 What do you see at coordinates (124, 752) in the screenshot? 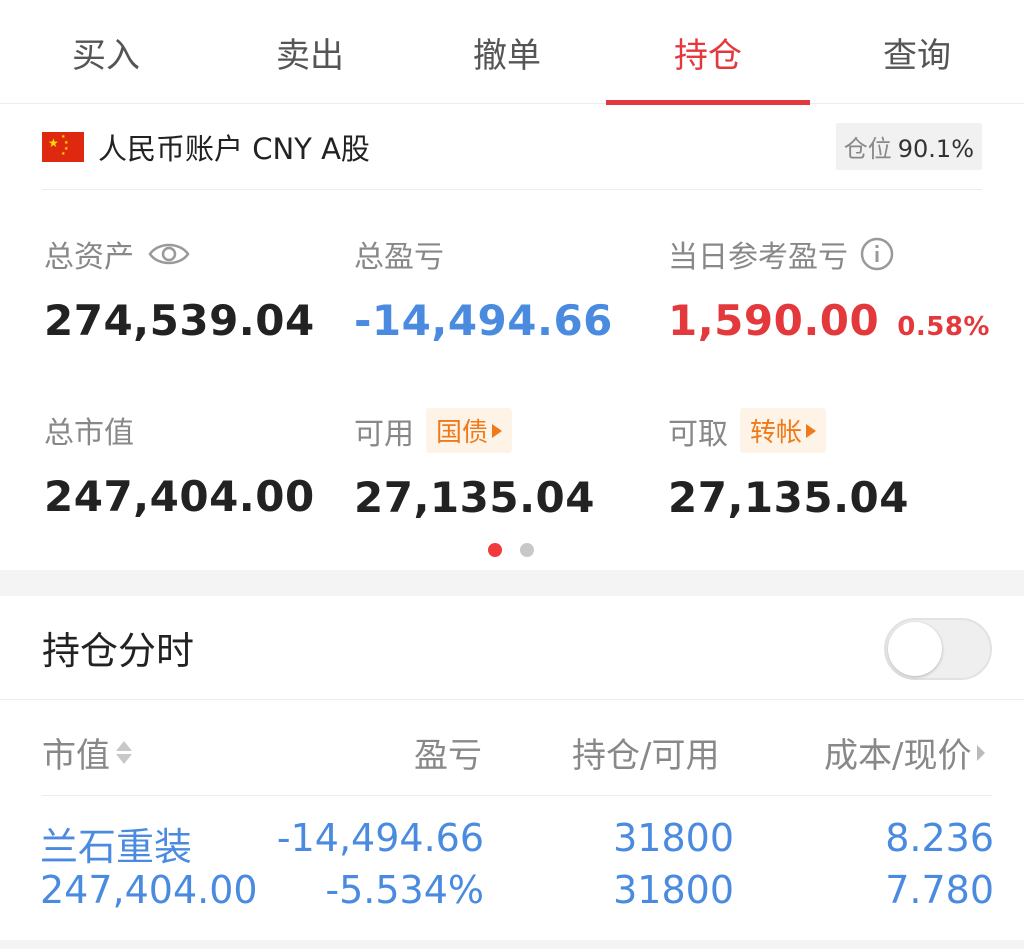
I see `sort-icon` at bounding box center [124, 752].